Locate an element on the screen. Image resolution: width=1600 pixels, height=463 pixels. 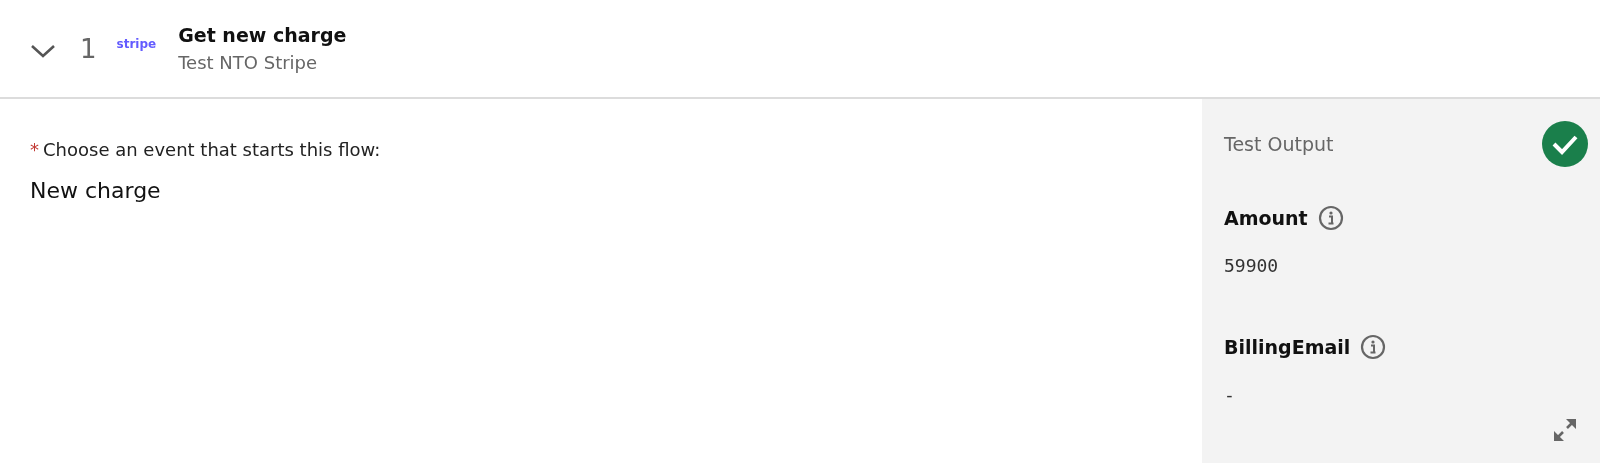
step-number: 1 is located at coordinates (88, 48).